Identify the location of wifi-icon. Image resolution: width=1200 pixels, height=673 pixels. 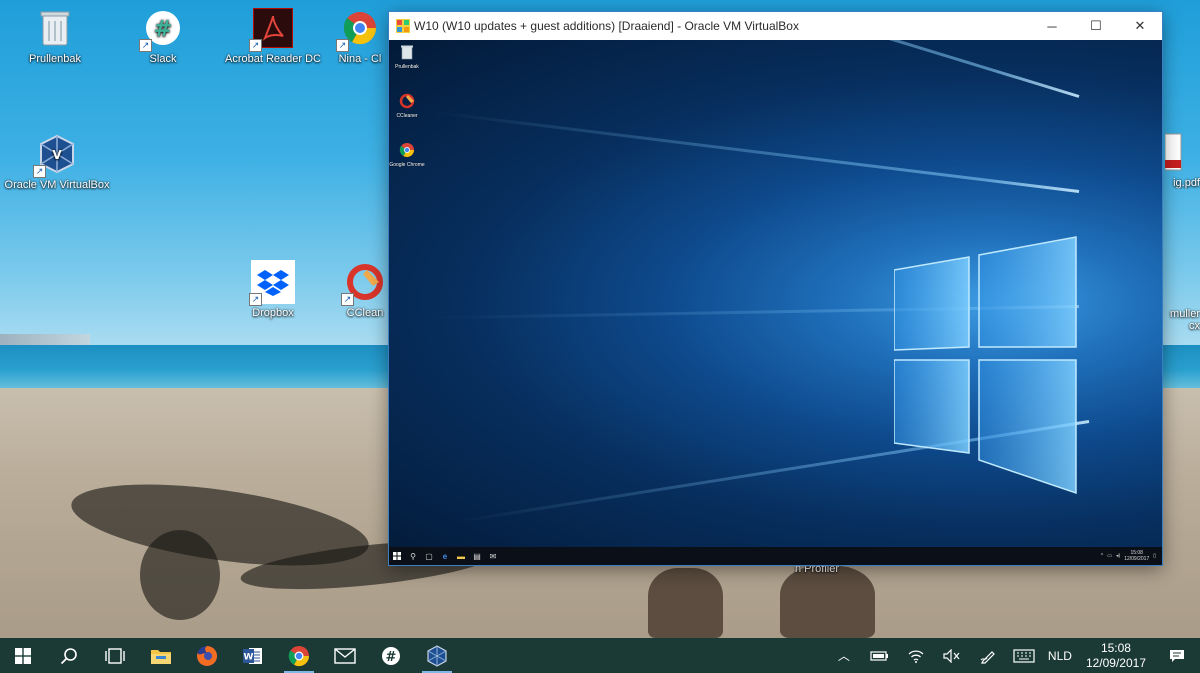
(916, 656).